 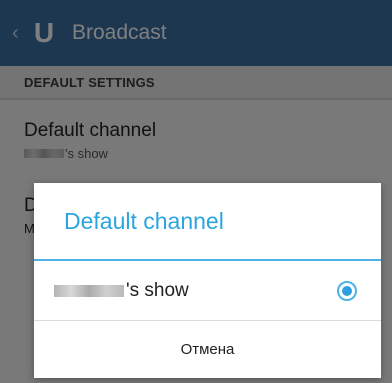 What do you see at coordinates (195, 291) in the screenshot?
I see `option-label: 's show` at bounding box center [195, 291].